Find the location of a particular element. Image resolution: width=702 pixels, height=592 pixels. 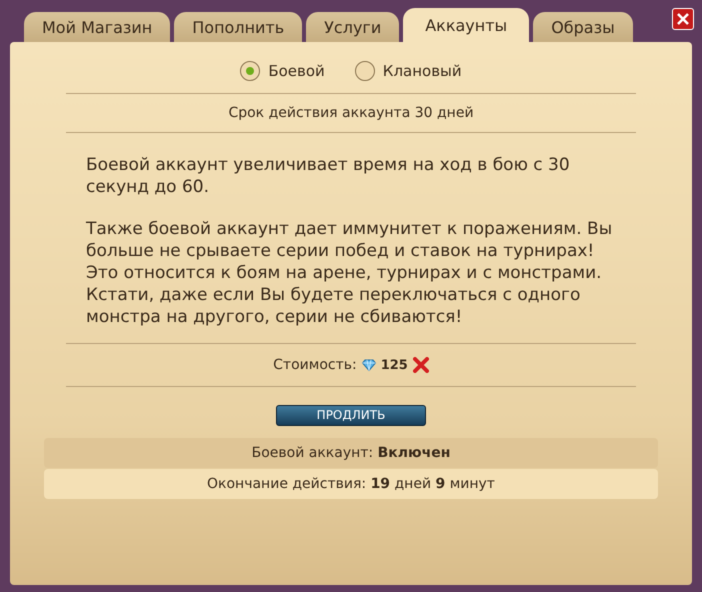

tab: Аккаунты is located at coordinates (466, 25).